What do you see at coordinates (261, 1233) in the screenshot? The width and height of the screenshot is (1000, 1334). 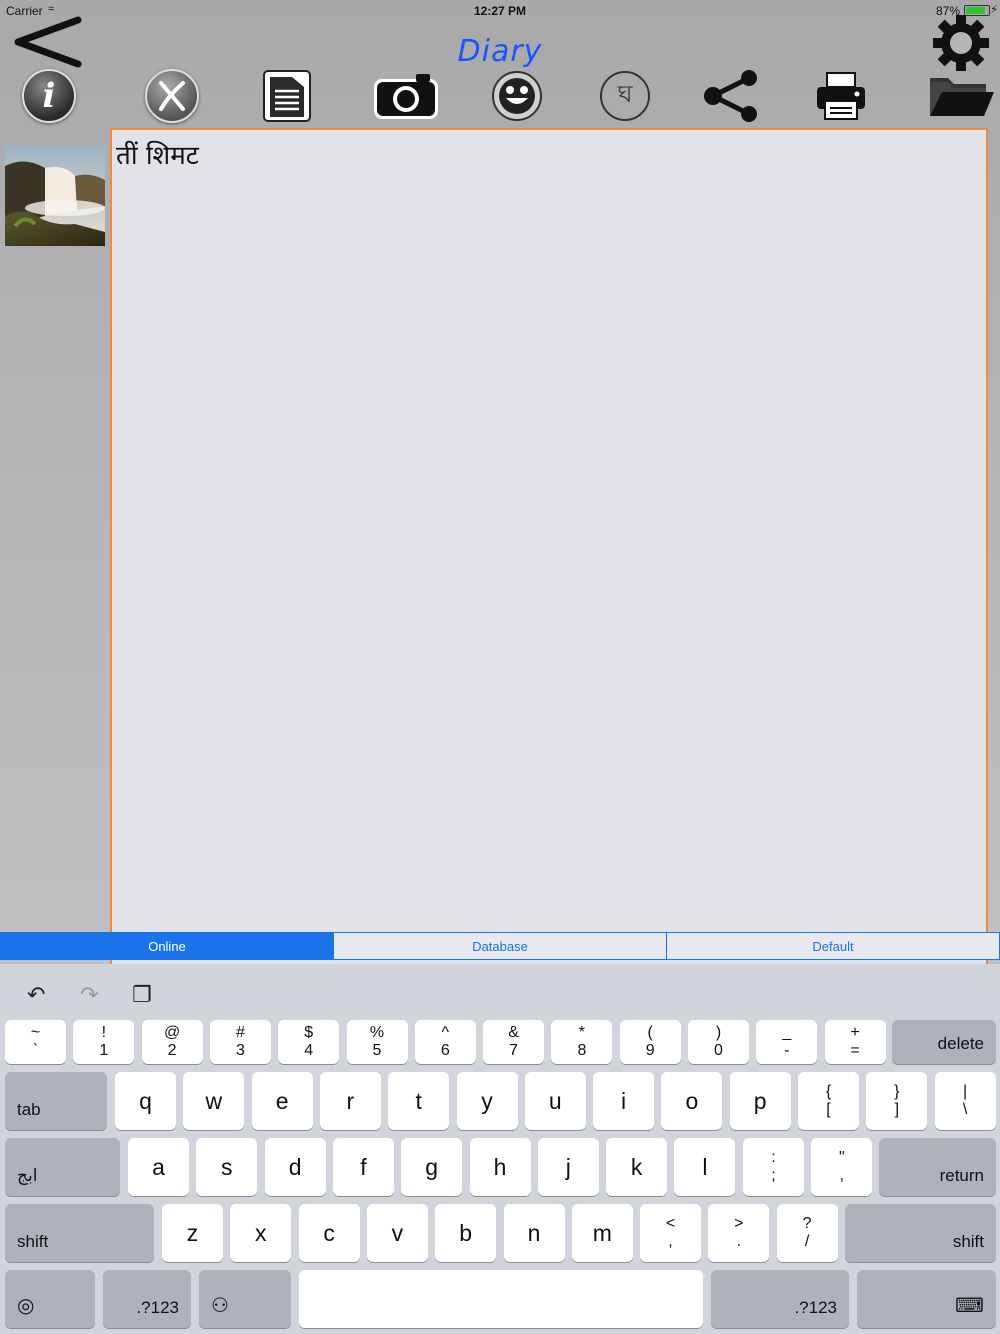 I see `key-x: x` at bounding box center [261, 1233].